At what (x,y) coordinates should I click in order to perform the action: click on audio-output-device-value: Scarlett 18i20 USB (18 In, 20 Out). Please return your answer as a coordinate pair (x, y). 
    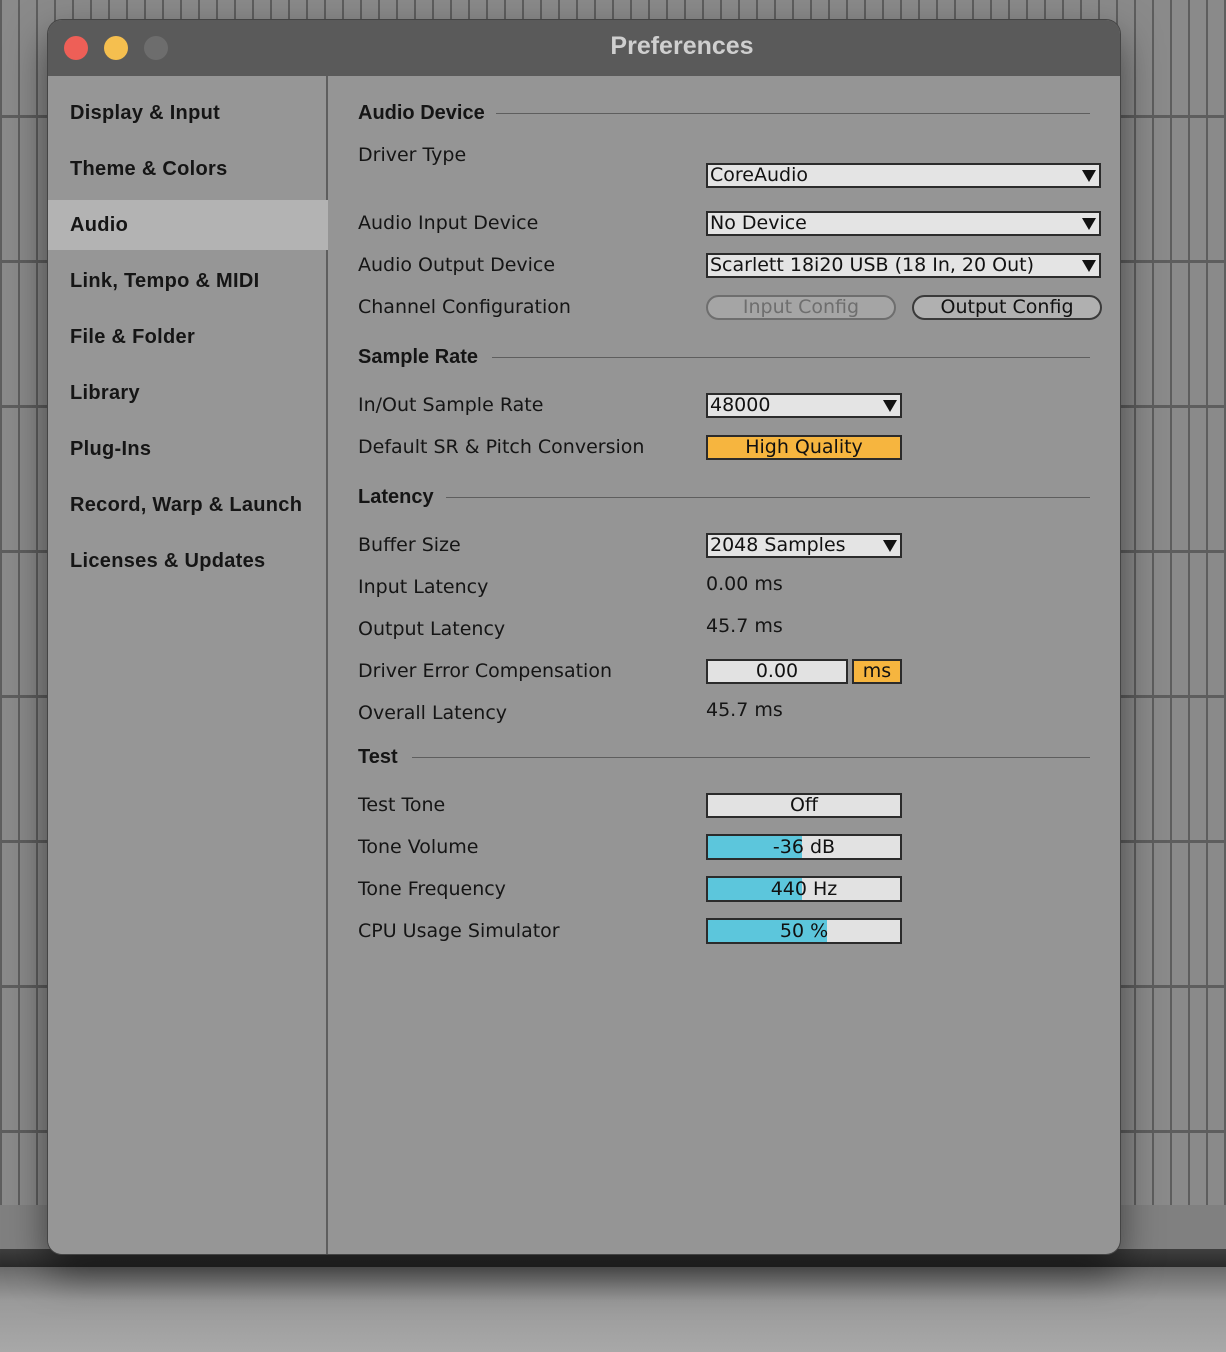
    Looking at the image, I should click on (872, 265).